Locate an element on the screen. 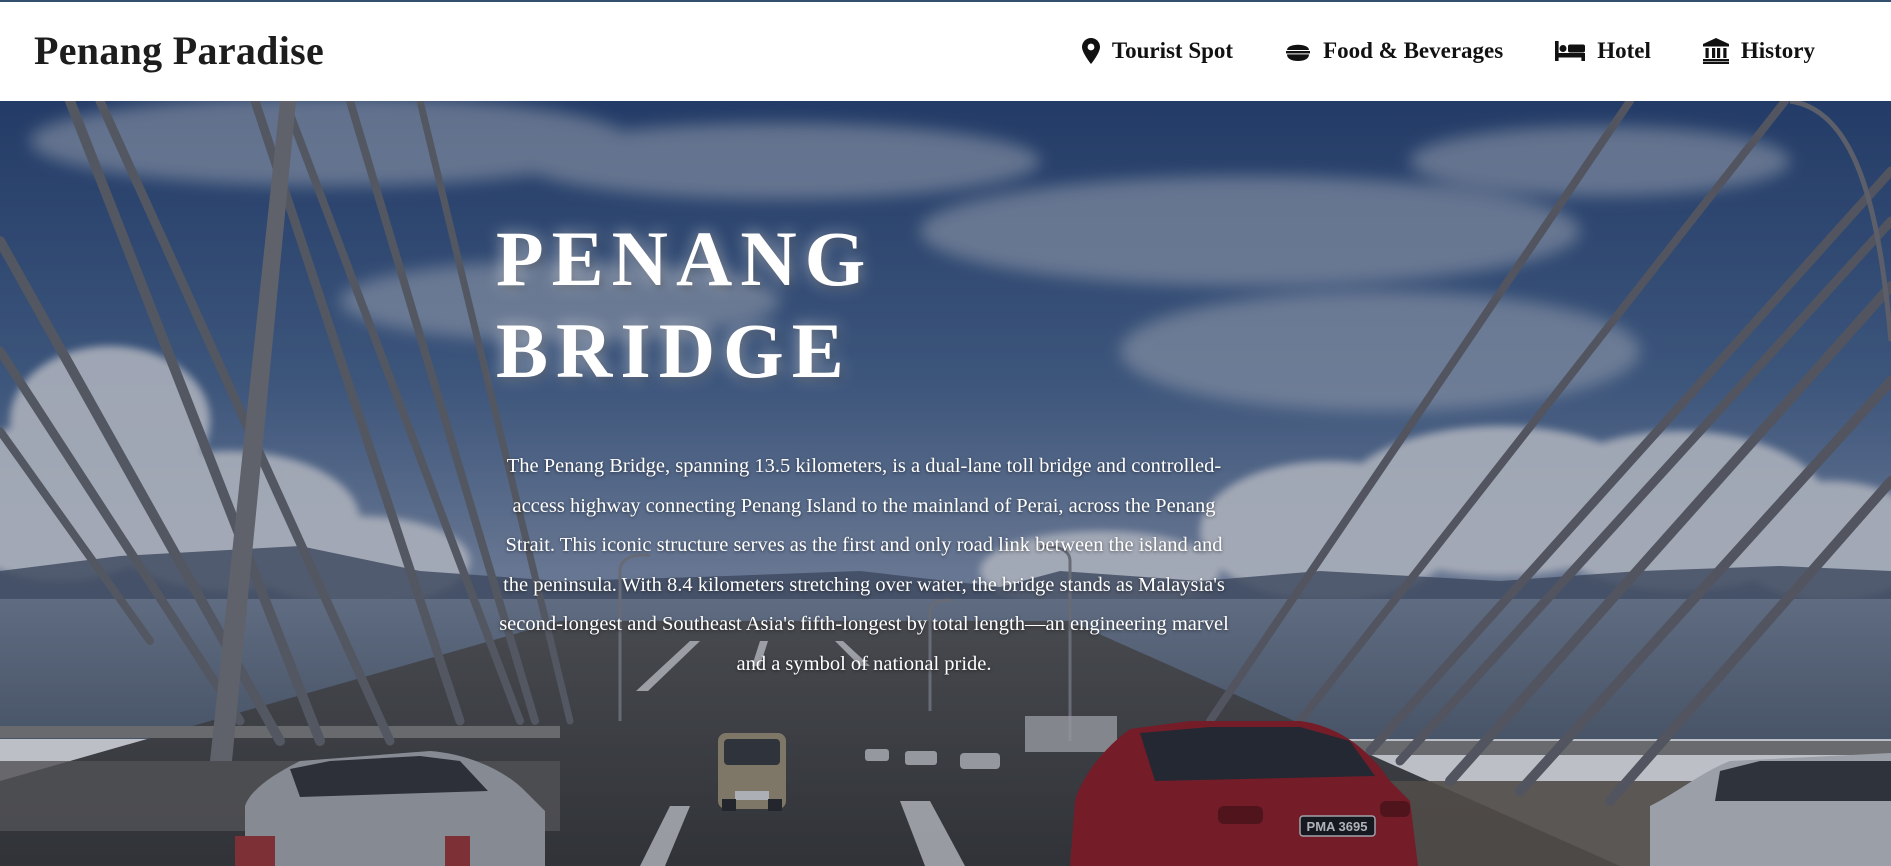  nav-item-food-beverages: Food & Beverages is located at coordinates (1394, 51).